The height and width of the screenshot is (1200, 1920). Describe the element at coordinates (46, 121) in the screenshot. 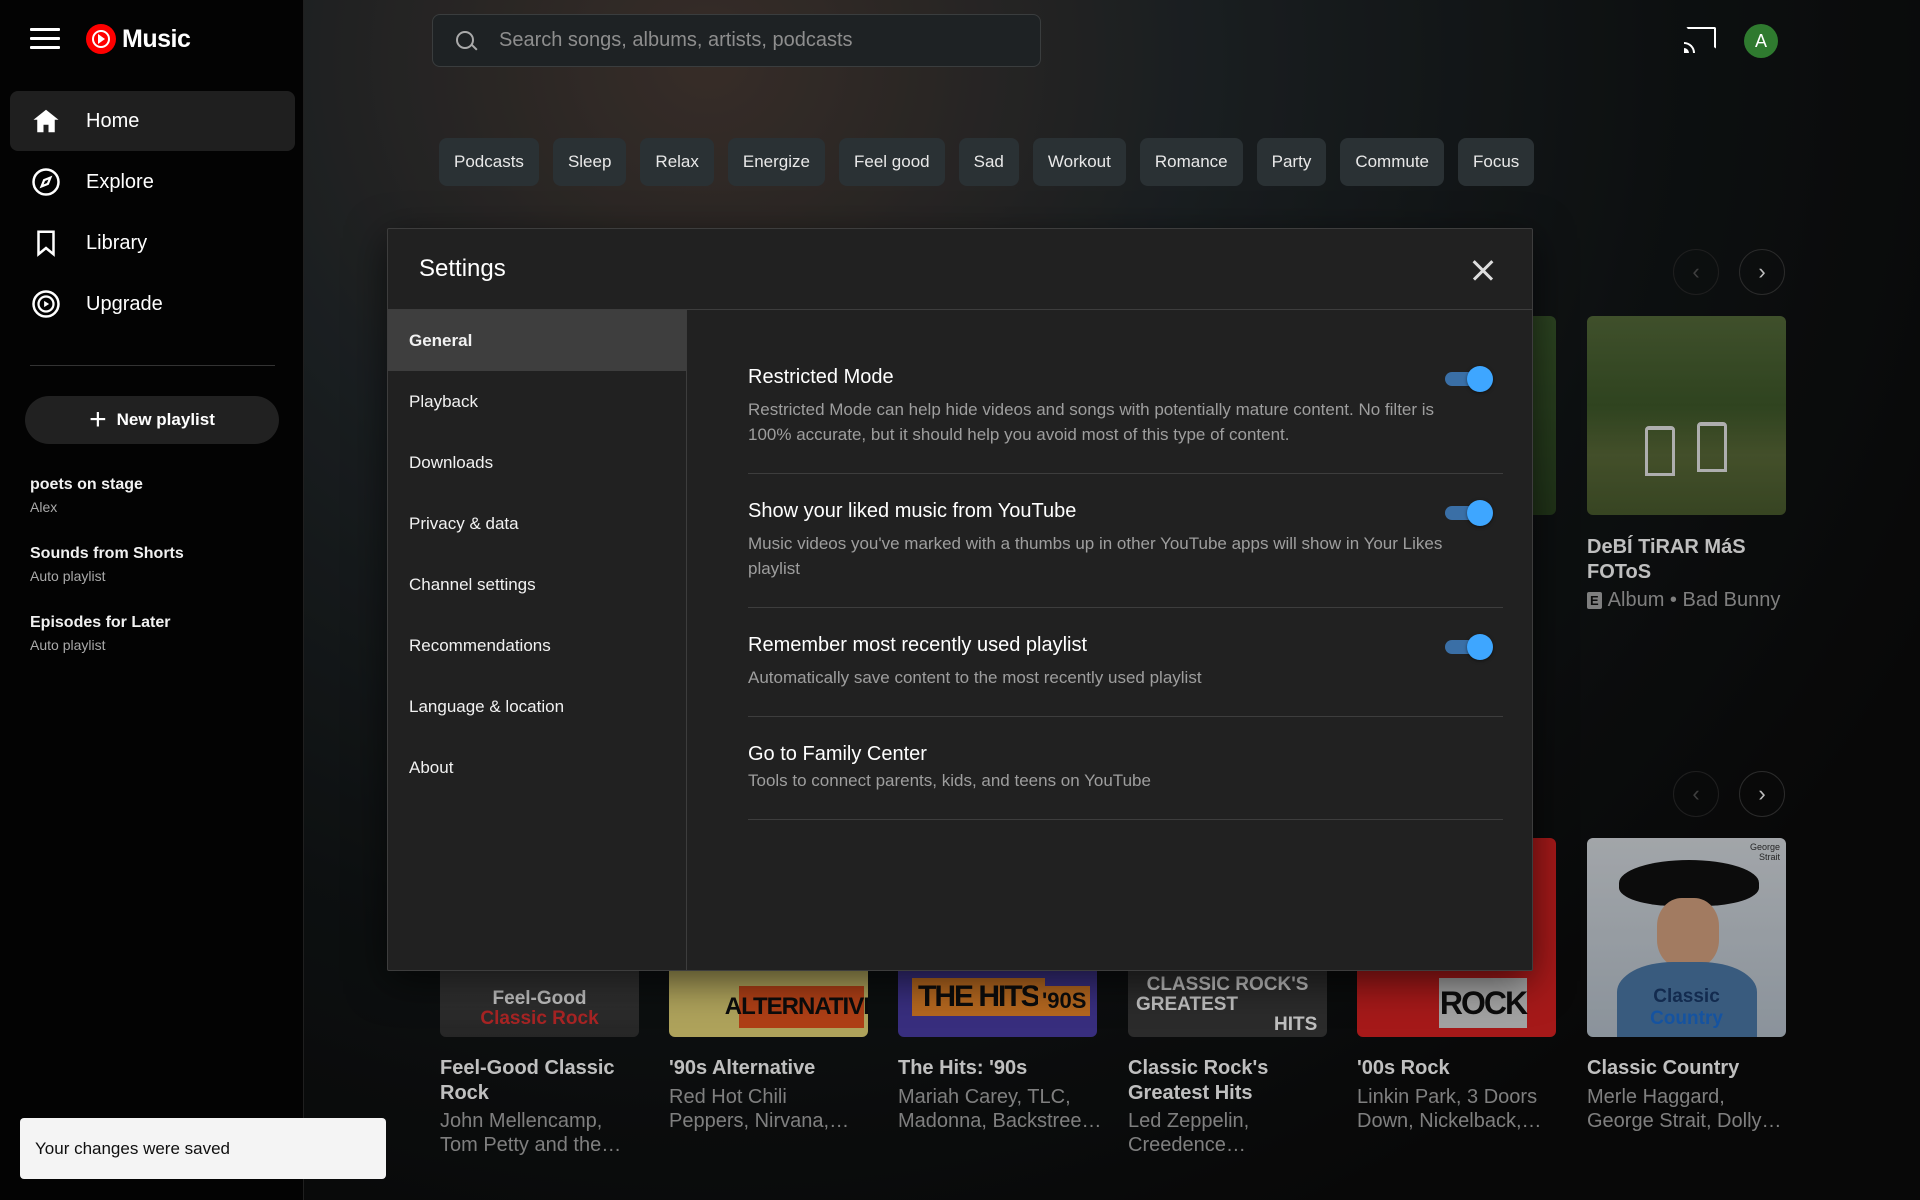

I see `home-icon` at that location.